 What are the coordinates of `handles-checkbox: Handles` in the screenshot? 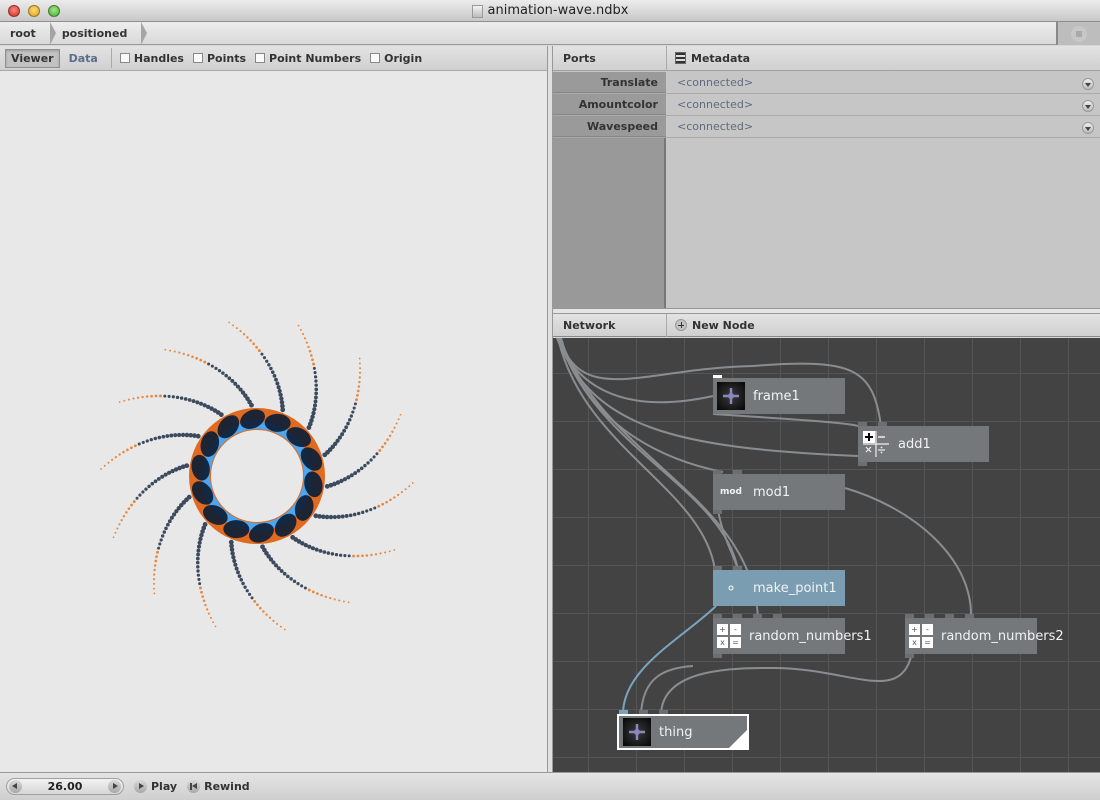 It's located at (151, 58).